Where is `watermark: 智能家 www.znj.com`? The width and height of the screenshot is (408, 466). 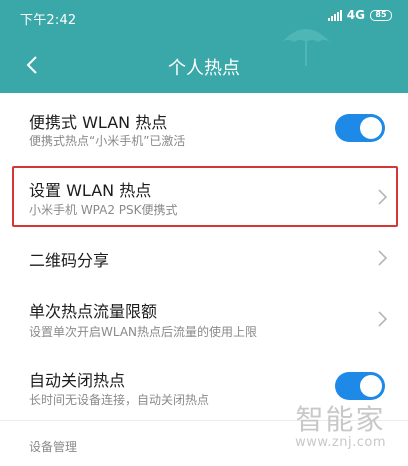 watermark: 智能家 www.znj.com is located at coordinates (340, 427).